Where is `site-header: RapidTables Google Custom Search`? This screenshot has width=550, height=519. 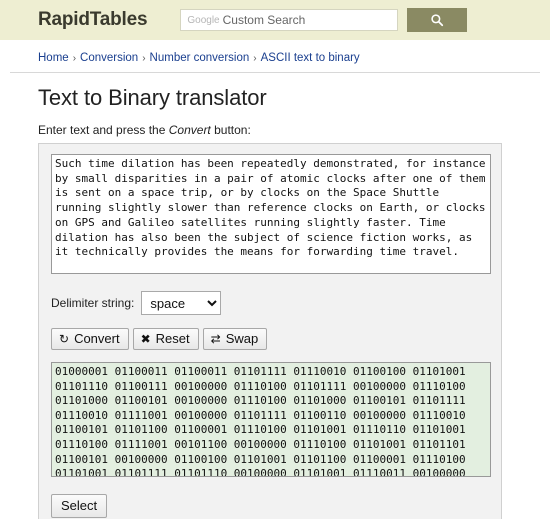 site-header: RapidTables Google Custom Search is located at coordinates (275, 20).